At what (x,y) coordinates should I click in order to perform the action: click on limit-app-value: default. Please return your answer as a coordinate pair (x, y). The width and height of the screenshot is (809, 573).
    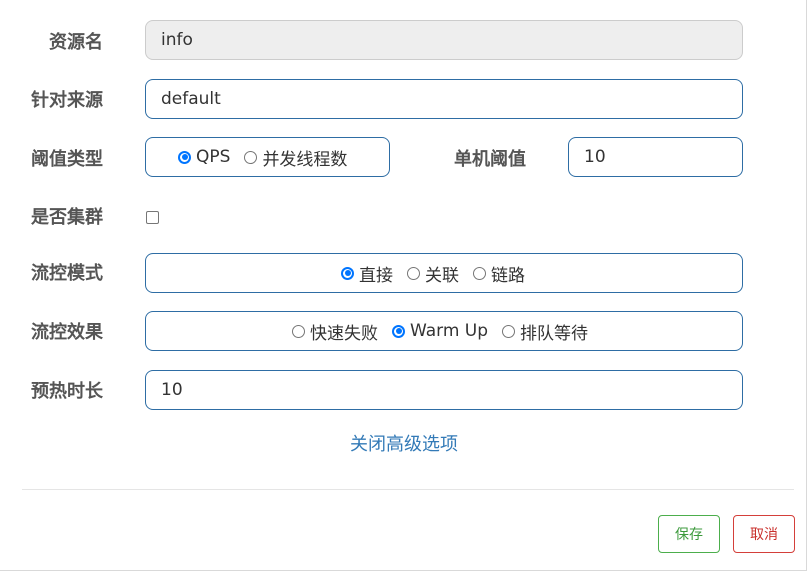
    Looking at the image, I should click on (191, 99).